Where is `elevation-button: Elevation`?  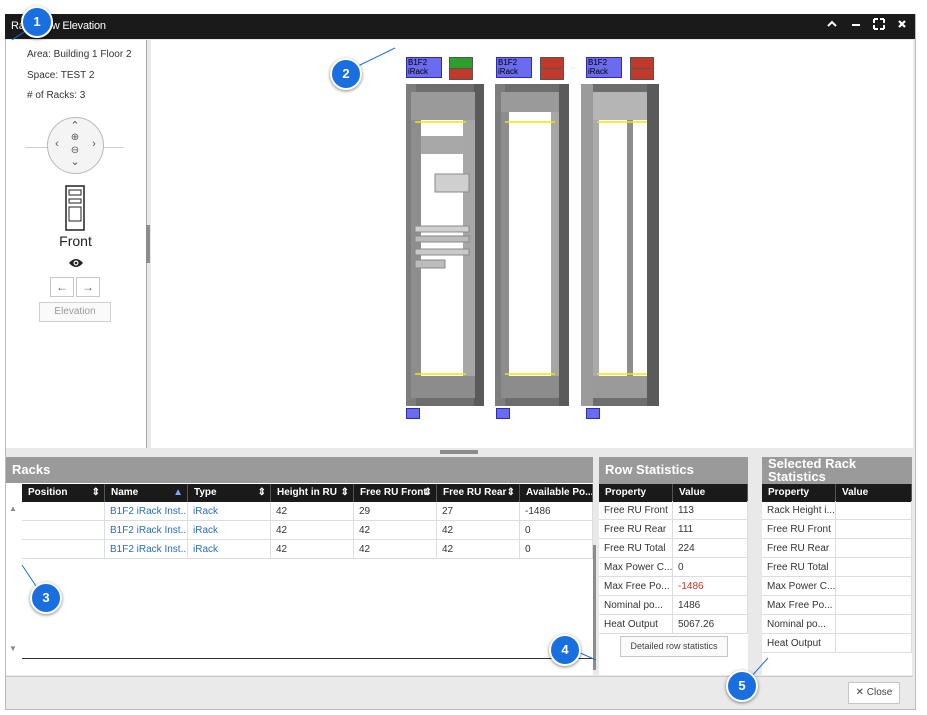
elevation-button: Elevation is located at coordinates (75, 312).